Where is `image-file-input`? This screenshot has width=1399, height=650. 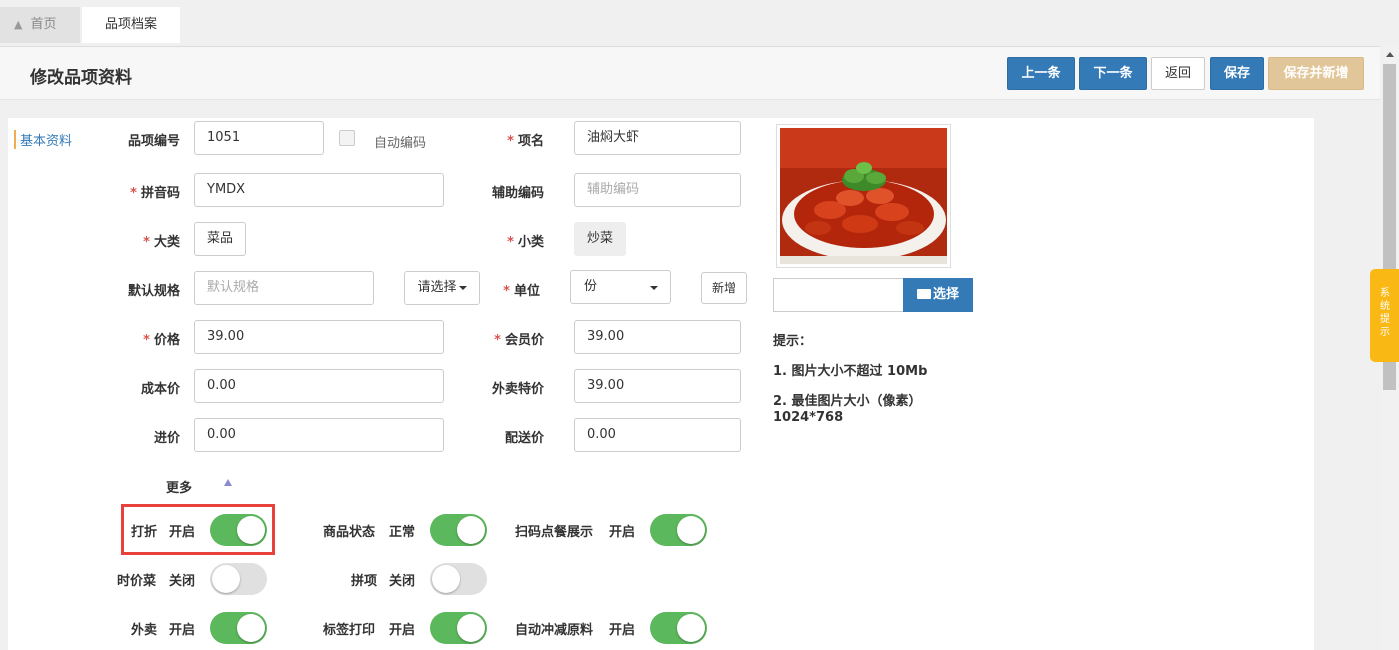
image-file-input is located at coordinates (838, 295).